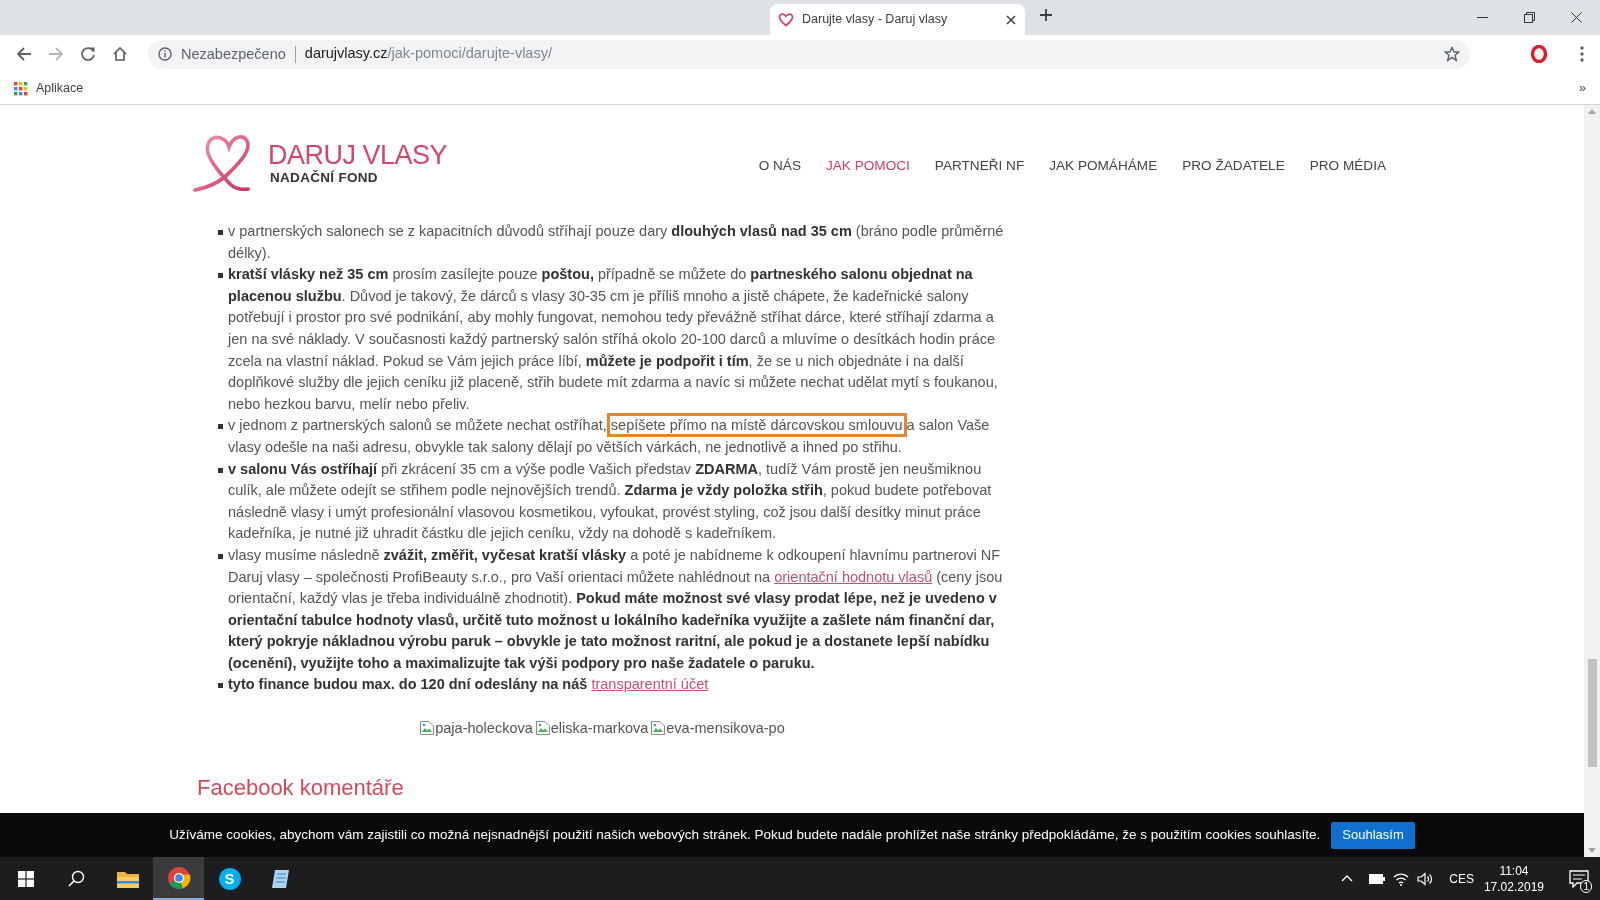  What do you see at coordinates (1401, 878) in the screenshot?
I see `wifi-icon` at bounding box center [1401, 878].